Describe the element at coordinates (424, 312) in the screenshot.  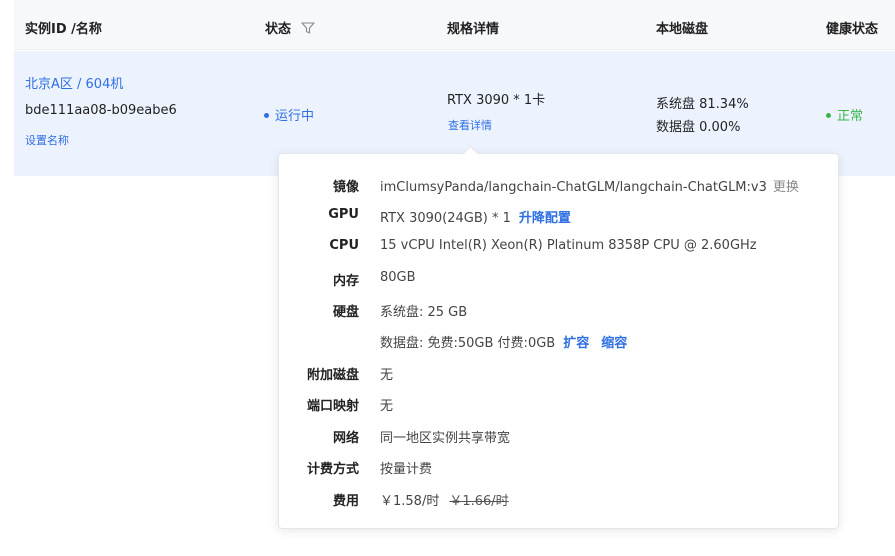
I see `system-disk-size: 系统盘: 25 GB` at that location.